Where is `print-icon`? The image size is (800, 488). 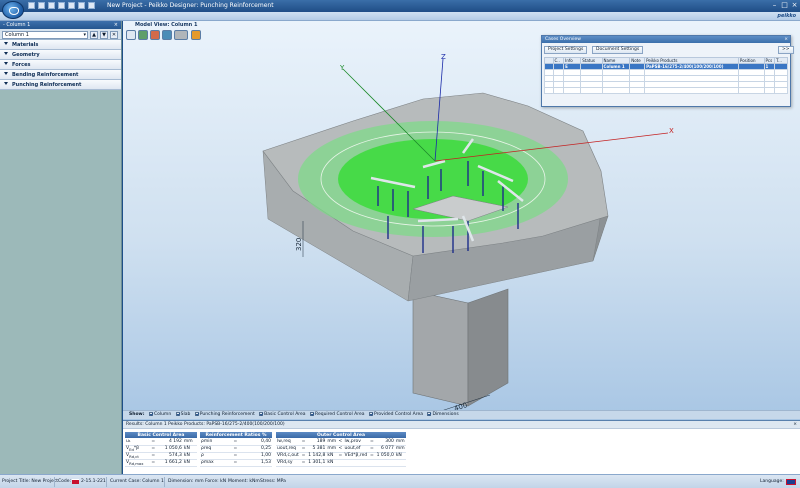 print-icon is located at coordinates (61, 5).